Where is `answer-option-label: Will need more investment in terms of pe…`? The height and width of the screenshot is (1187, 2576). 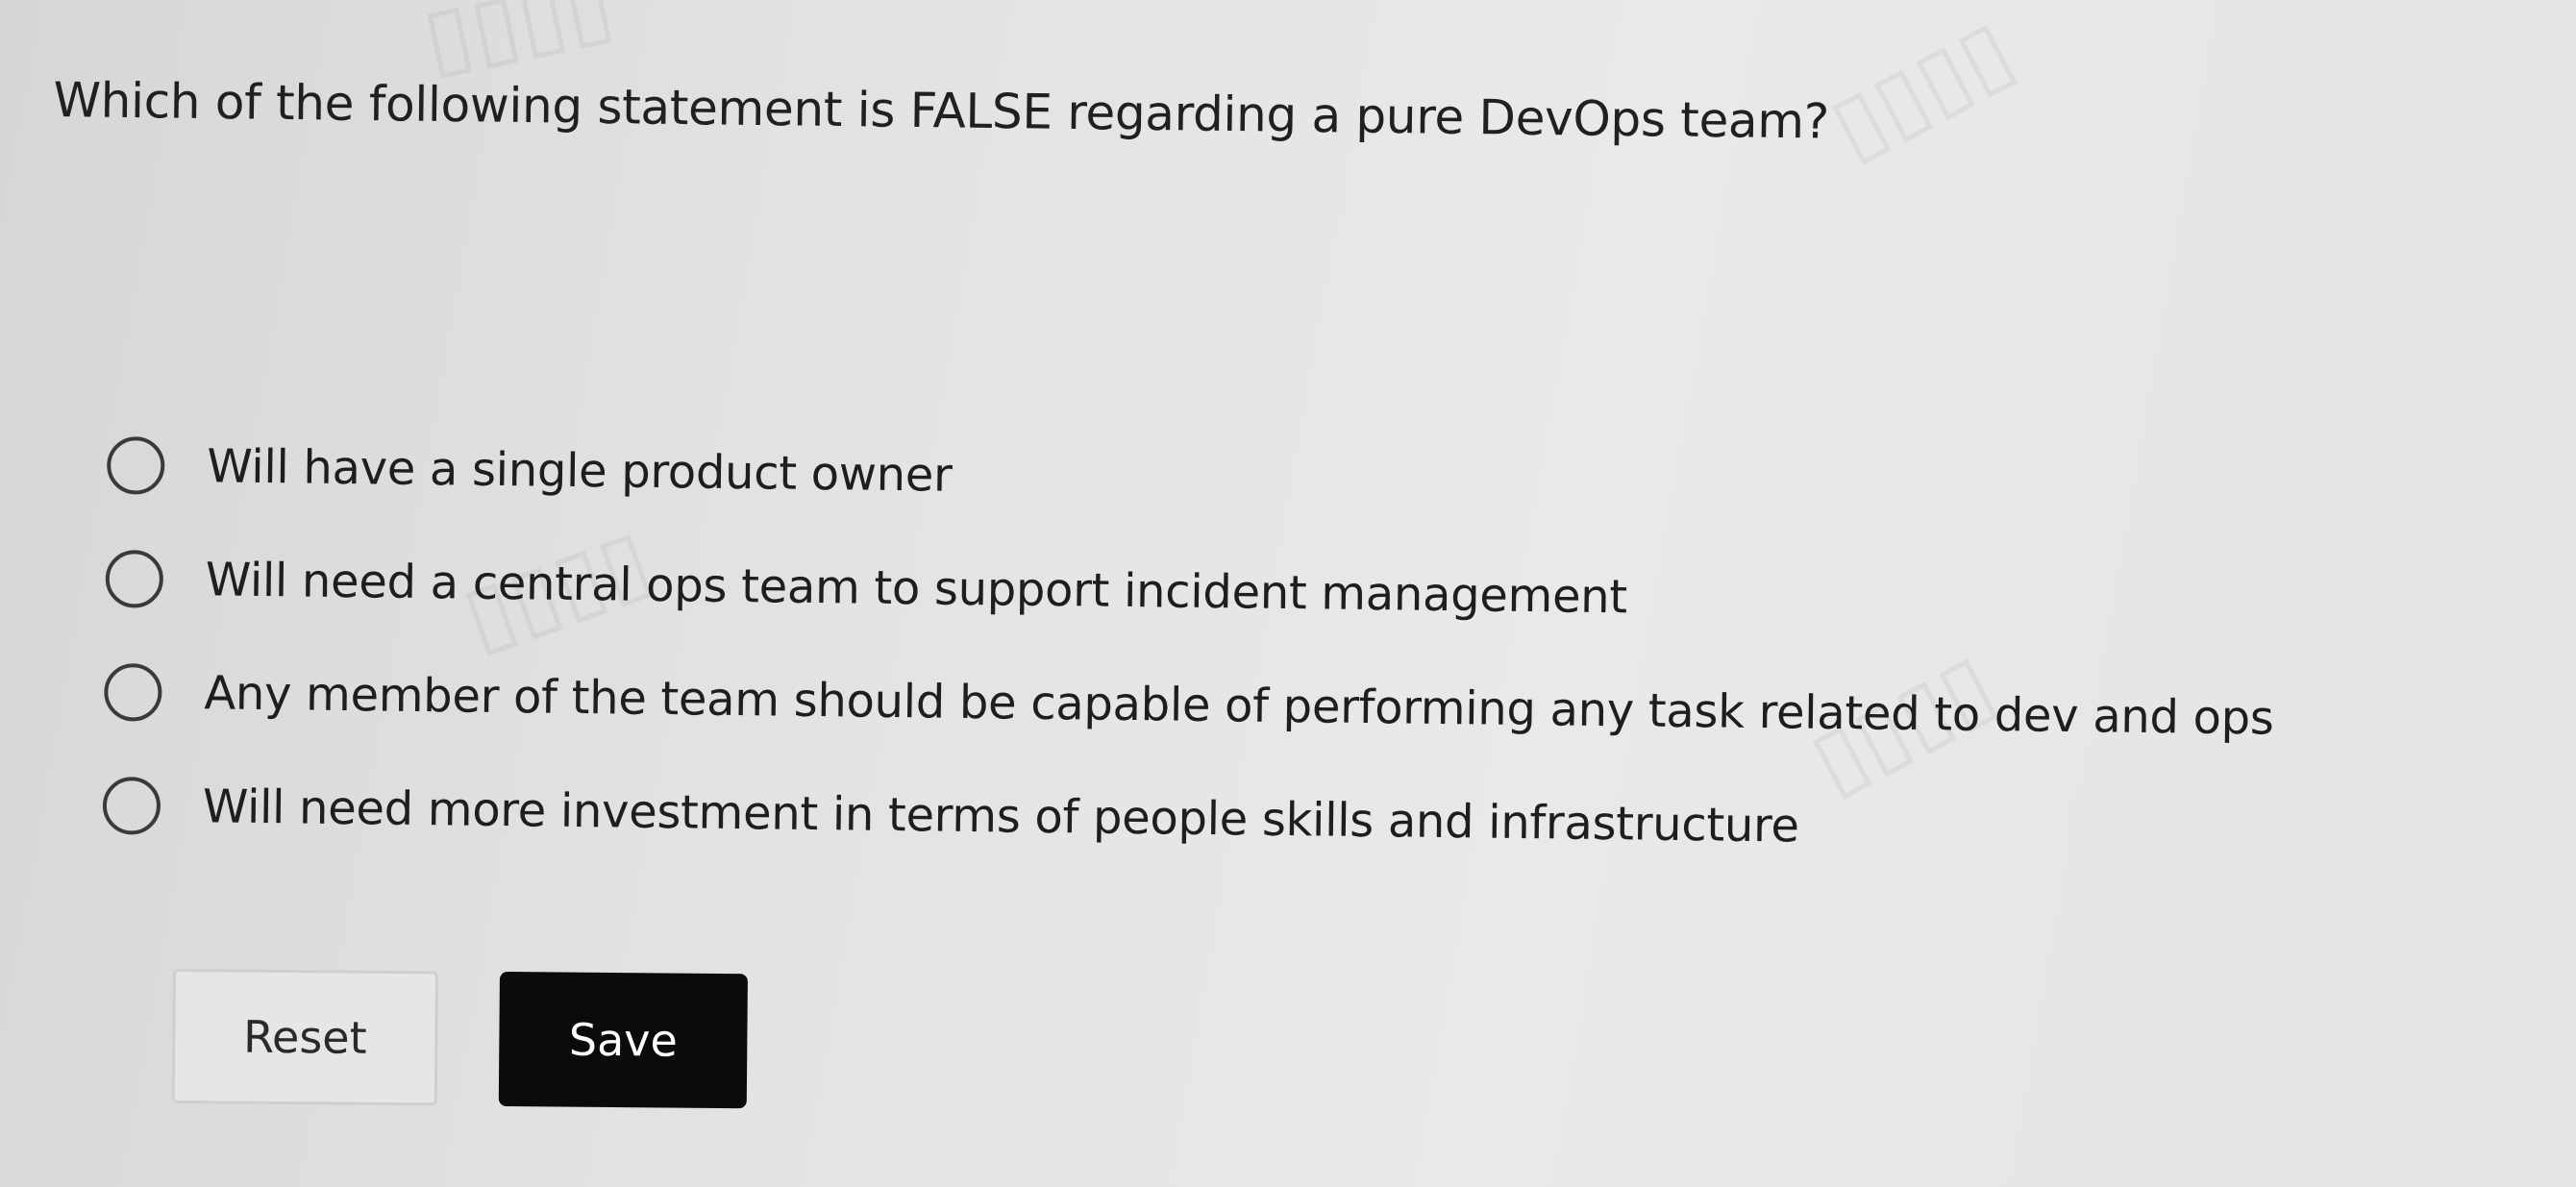 answer-option-label: Will need more investment in terms of pe… is located at coordinates (1001, 816).